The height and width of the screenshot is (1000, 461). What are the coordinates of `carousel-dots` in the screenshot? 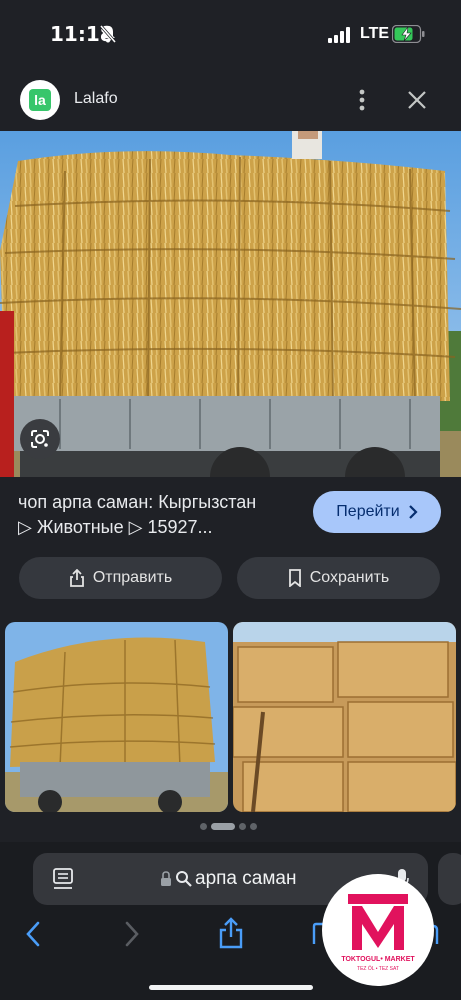 It's located at (228, 826).